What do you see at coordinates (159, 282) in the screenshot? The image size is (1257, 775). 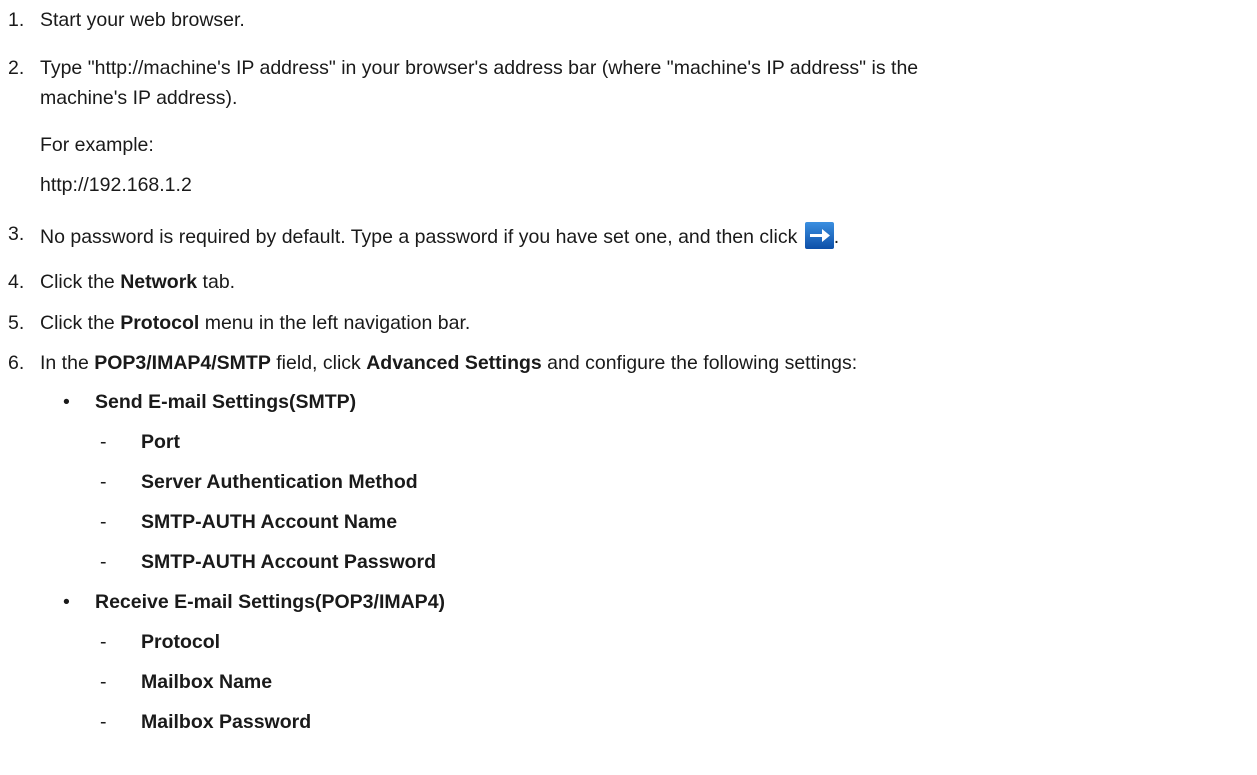 I see `network-tab-label: Network` at bounding box center [159, 282].